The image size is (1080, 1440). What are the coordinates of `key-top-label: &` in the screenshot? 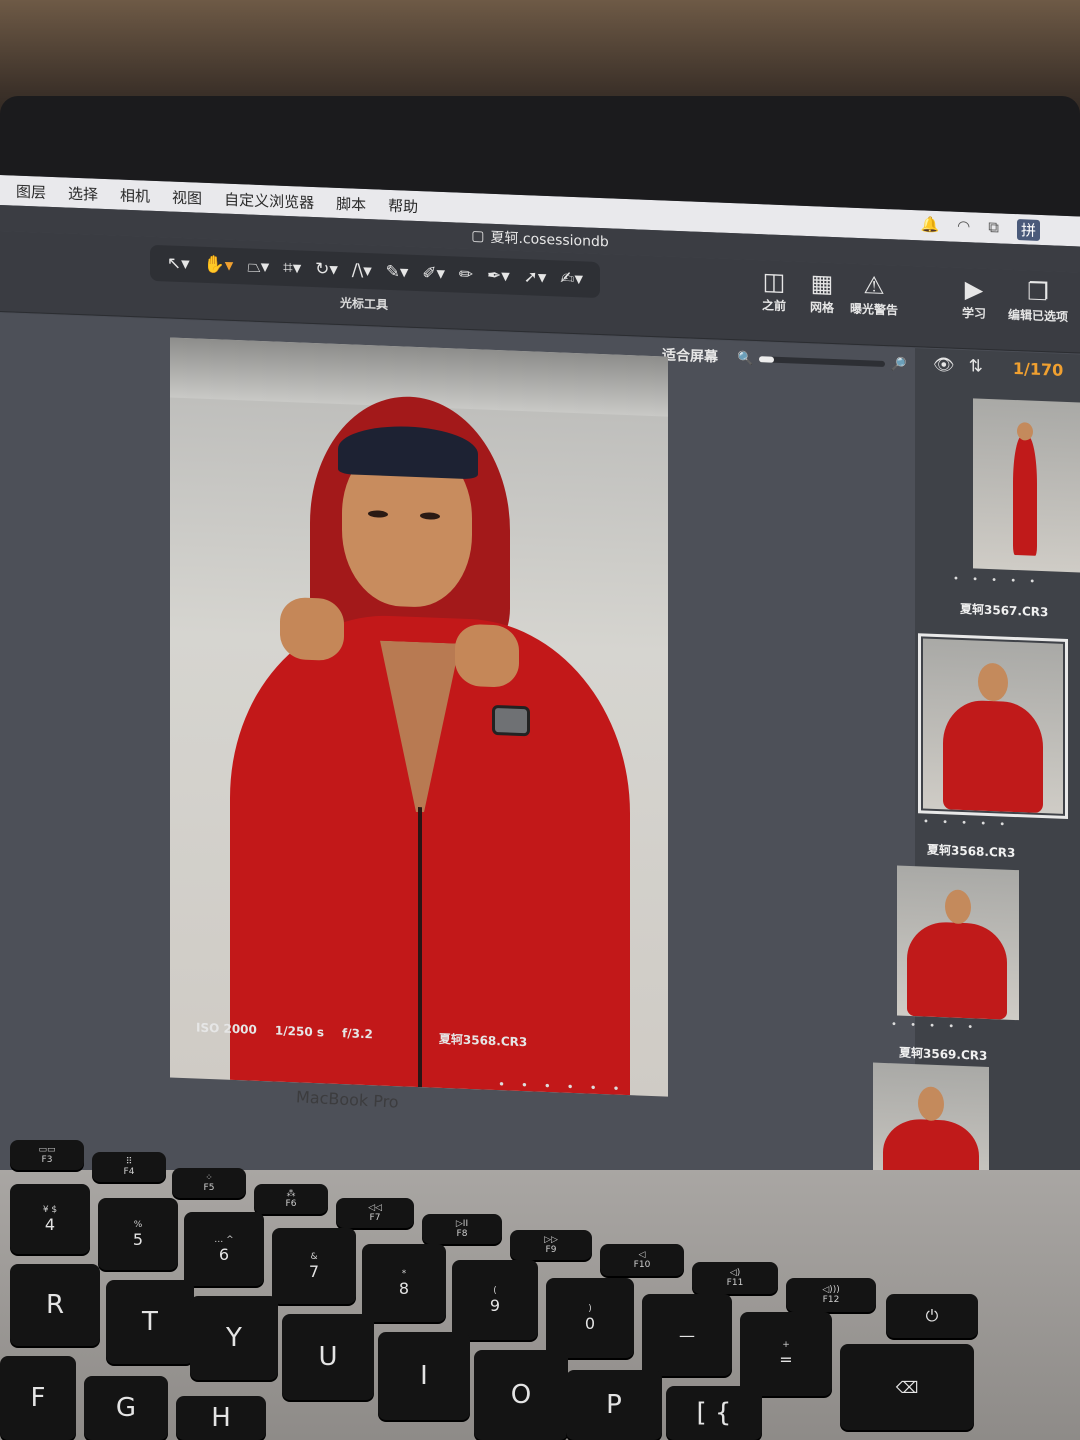 It's located at (314, 1256).